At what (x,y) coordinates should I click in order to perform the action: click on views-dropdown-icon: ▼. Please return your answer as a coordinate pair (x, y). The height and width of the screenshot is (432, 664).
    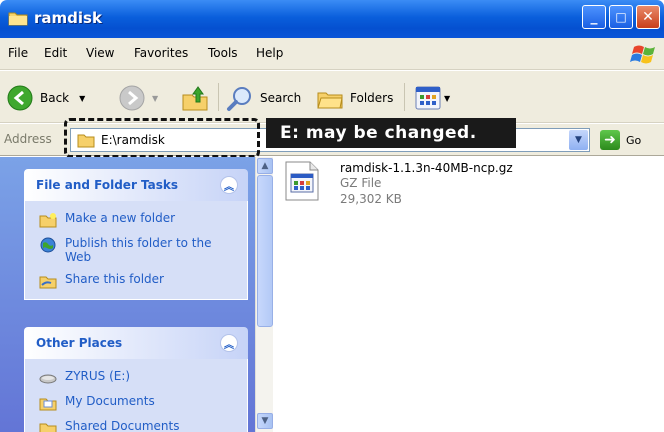
    Looking at the image, I should click on (447, 98).